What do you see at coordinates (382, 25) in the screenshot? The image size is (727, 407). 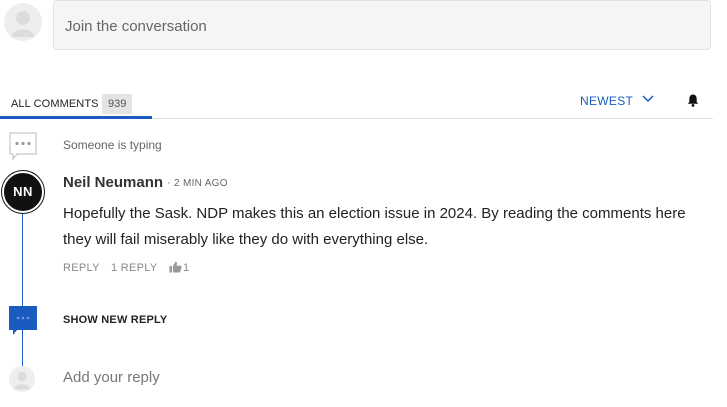 I see `join-conversation-input: Join the conversation` at bounding box center [382, 25].